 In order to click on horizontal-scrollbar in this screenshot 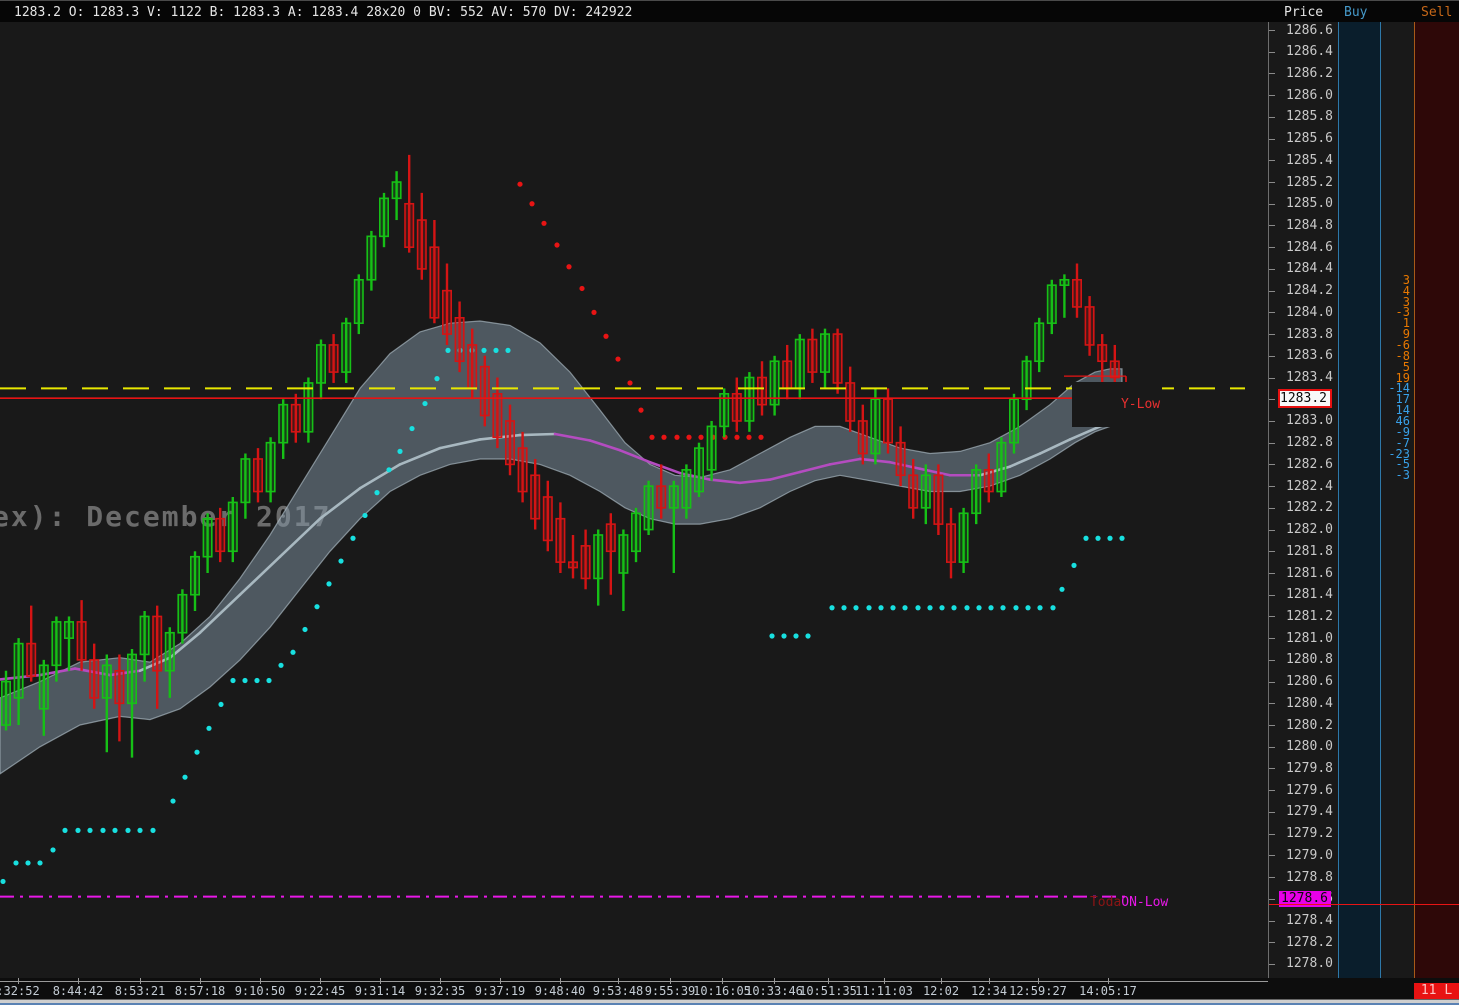, I will do `click(729, 1002)`.